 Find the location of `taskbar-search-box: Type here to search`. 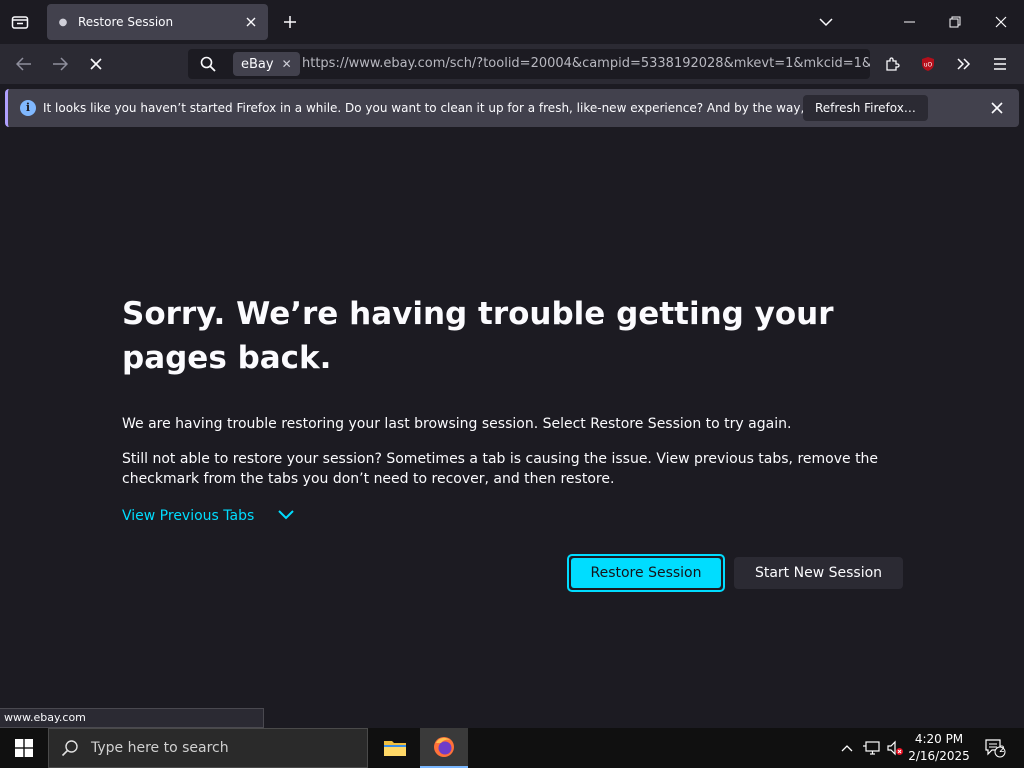

taskbar-search-box: Type here to search is located at coordinates (208, 748).